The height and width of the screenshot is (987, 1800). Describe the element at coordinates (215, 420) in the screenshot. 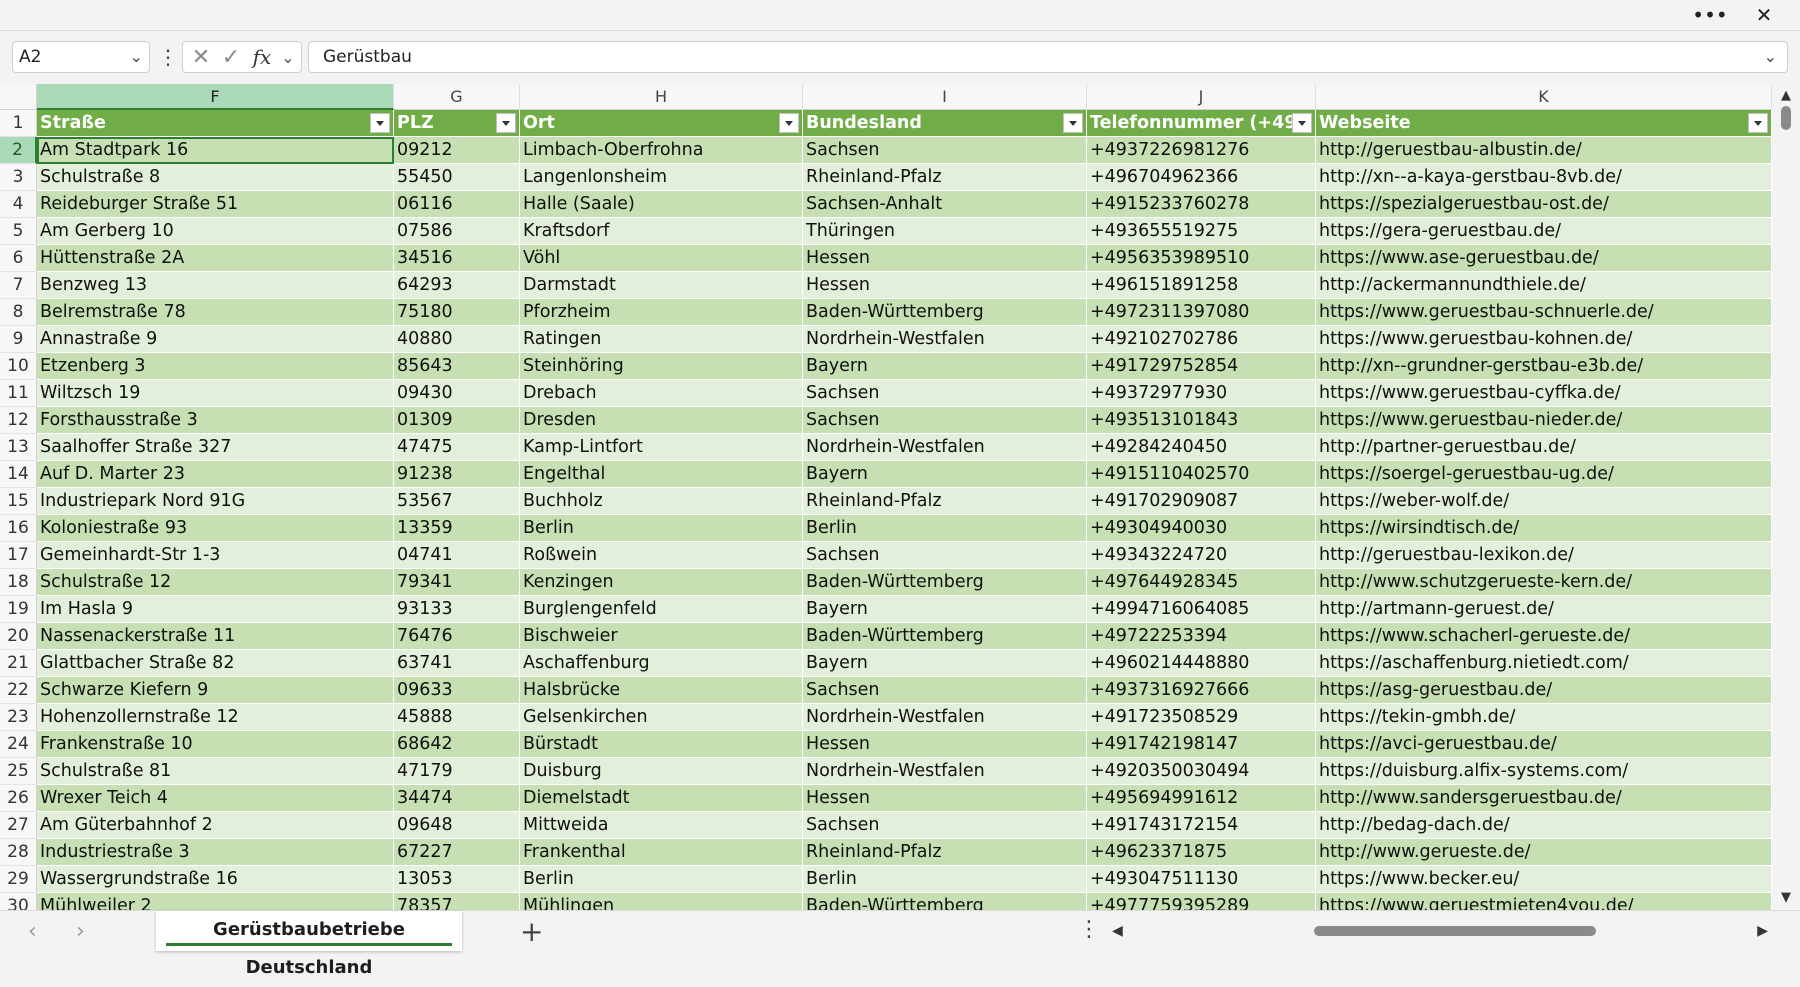

I see `table-cell: Forsthausstraße 3` at that location.